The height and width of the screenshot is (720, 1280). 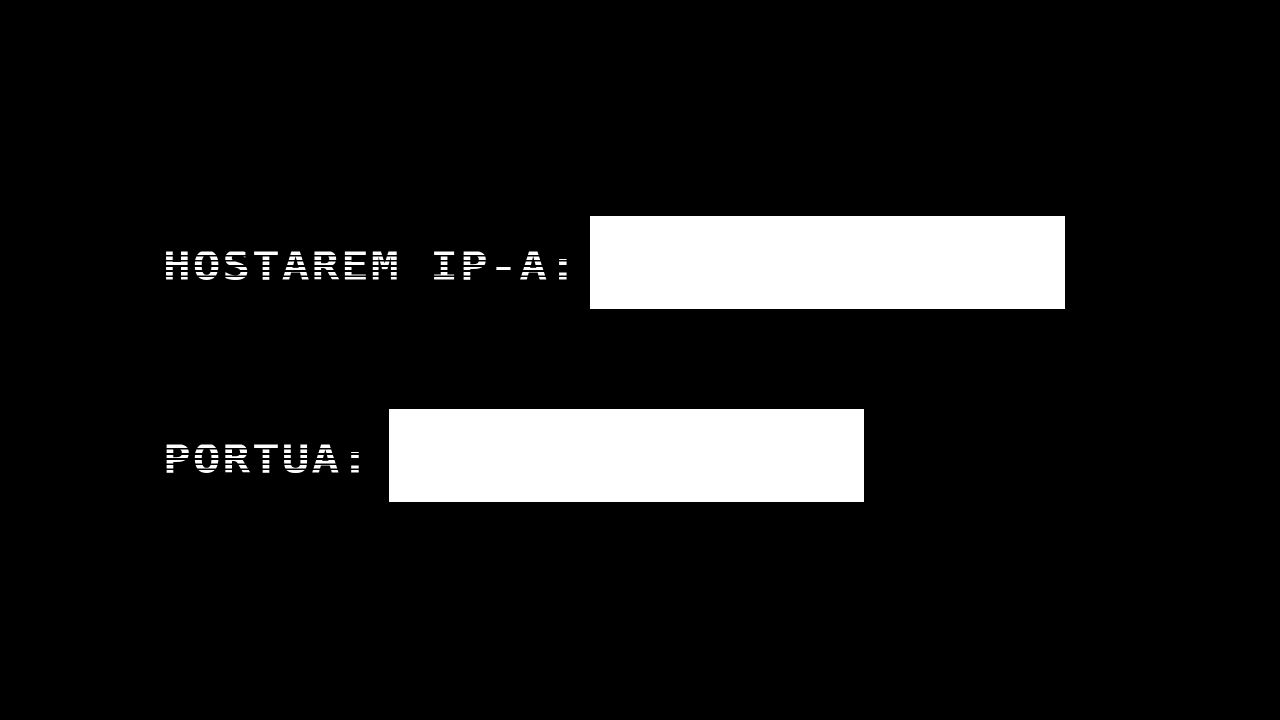 What do you see at coordinates (827, 262) in the screenshot?
I see `host-ip-input` at bounding box center [827, 262].